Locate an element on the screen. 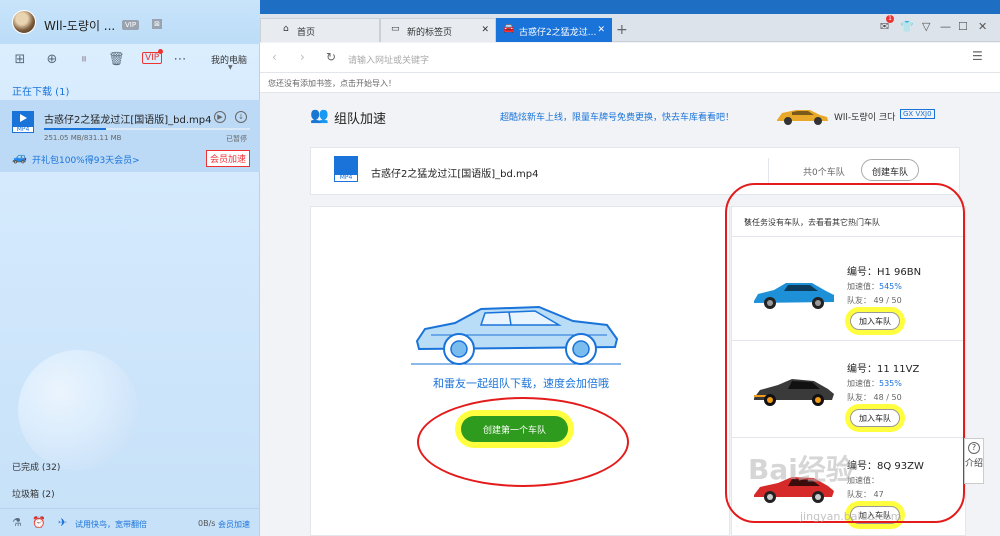 The height and width of the screenshot is (536, 1000). try-fast-link: 试用快鸟，宽带翻倍 is located at coordinates (111, 524).